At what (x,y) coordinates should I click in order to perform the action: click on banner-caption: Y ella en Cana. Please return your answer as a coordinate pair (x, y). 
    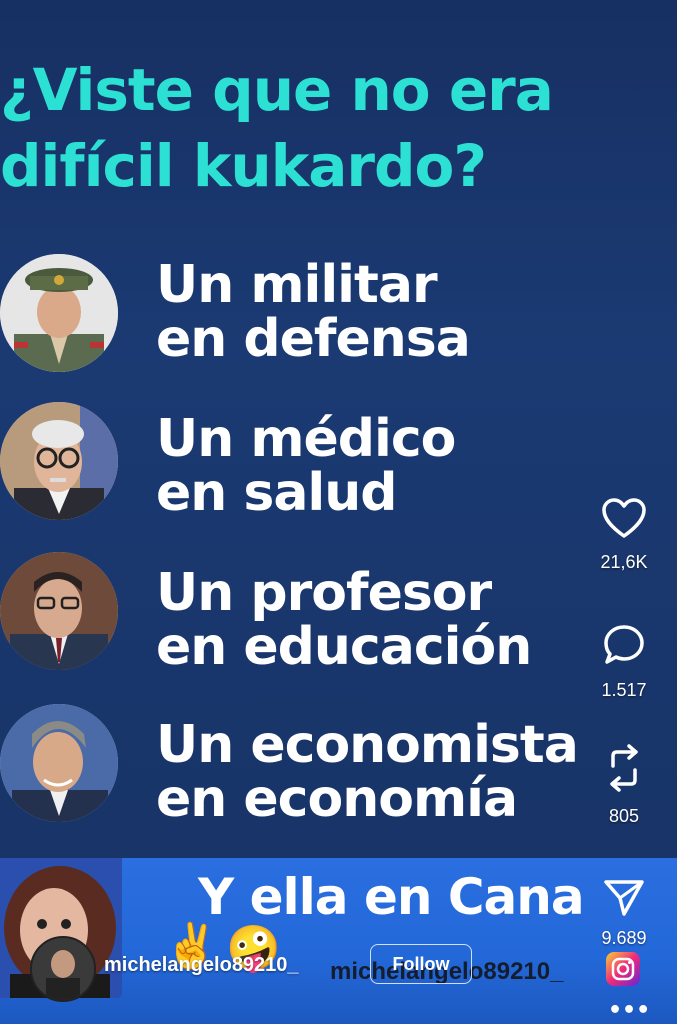
    Looking at the image, I should click on (391, 897).